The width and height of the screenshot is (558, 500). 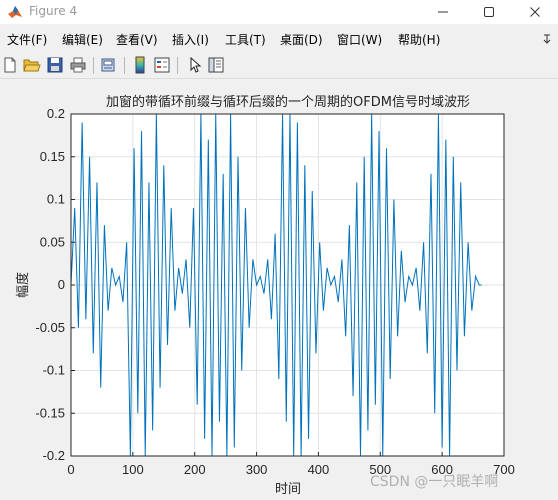 I want to click on edit-plot-icon, so click(x=196, y=65).